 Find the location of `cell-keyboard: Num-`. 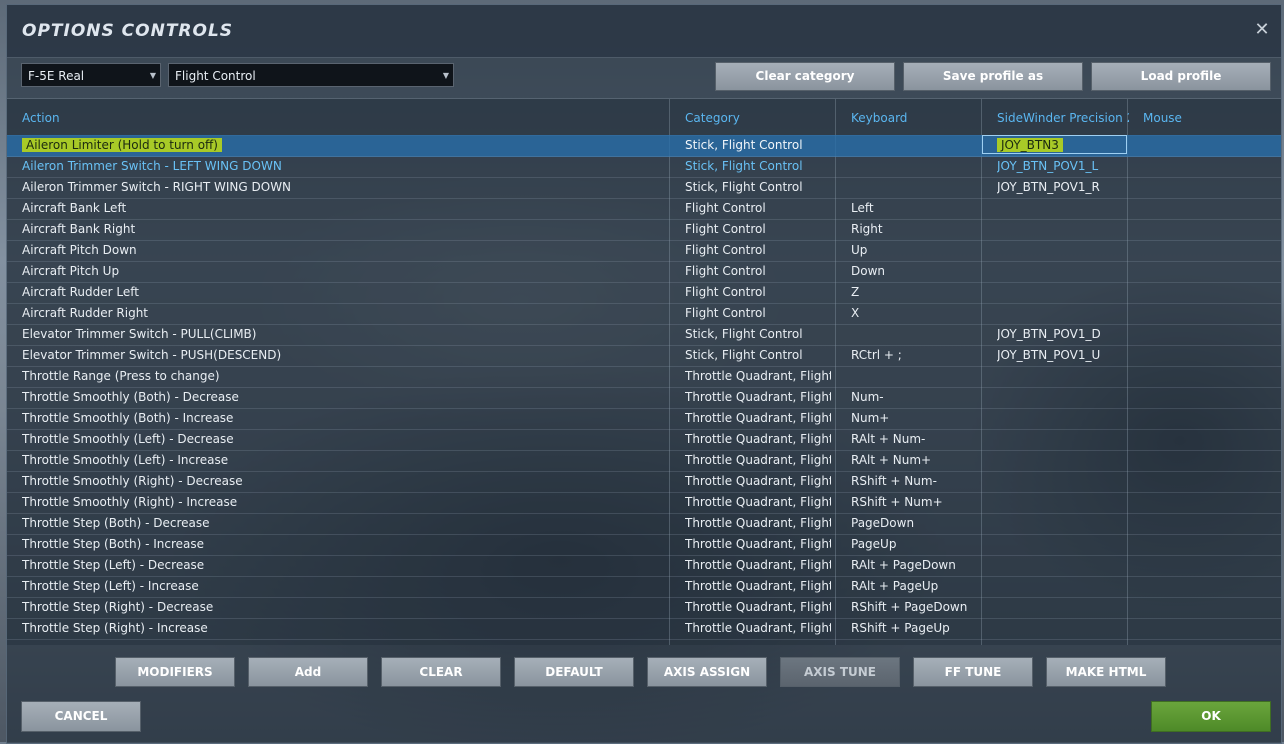

cell-keyboard: Num- is located at coordinates (914, 397).